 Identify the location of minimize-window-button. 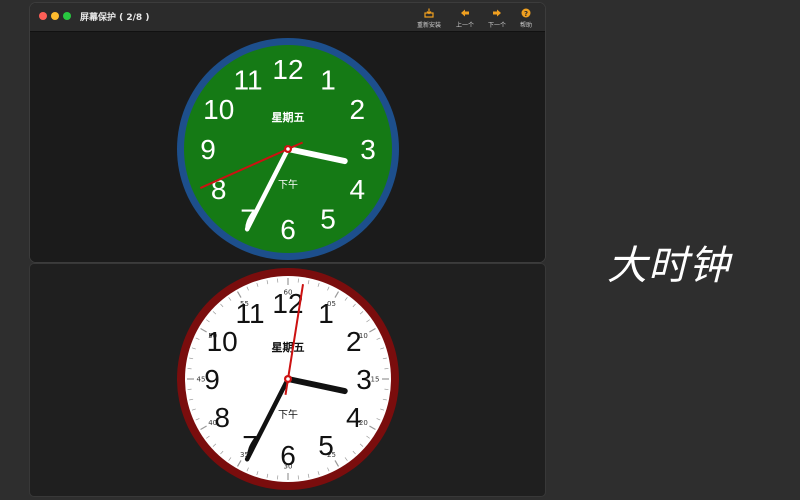
(55, 16).